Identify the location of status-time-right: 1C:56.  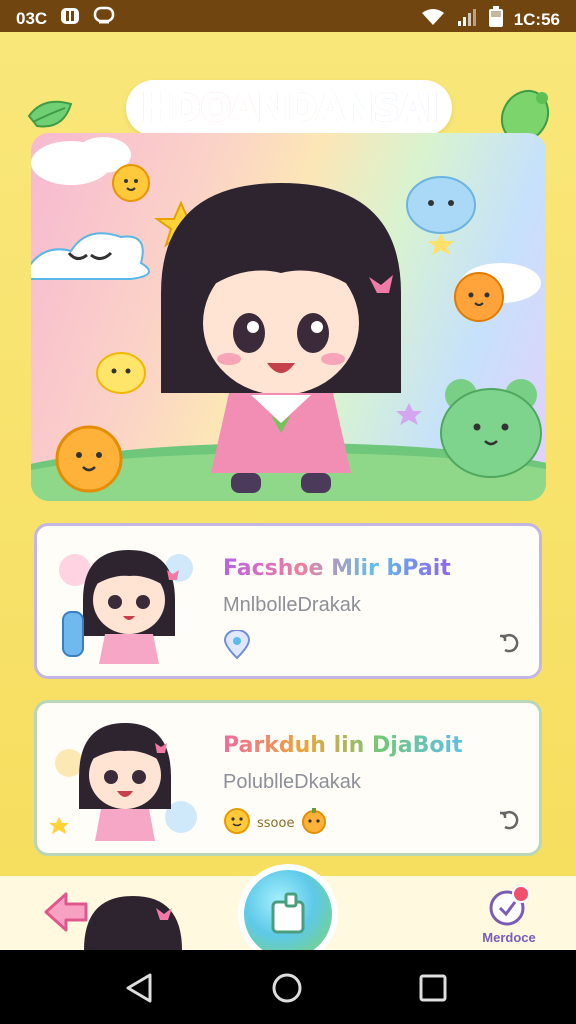
(536, 19).